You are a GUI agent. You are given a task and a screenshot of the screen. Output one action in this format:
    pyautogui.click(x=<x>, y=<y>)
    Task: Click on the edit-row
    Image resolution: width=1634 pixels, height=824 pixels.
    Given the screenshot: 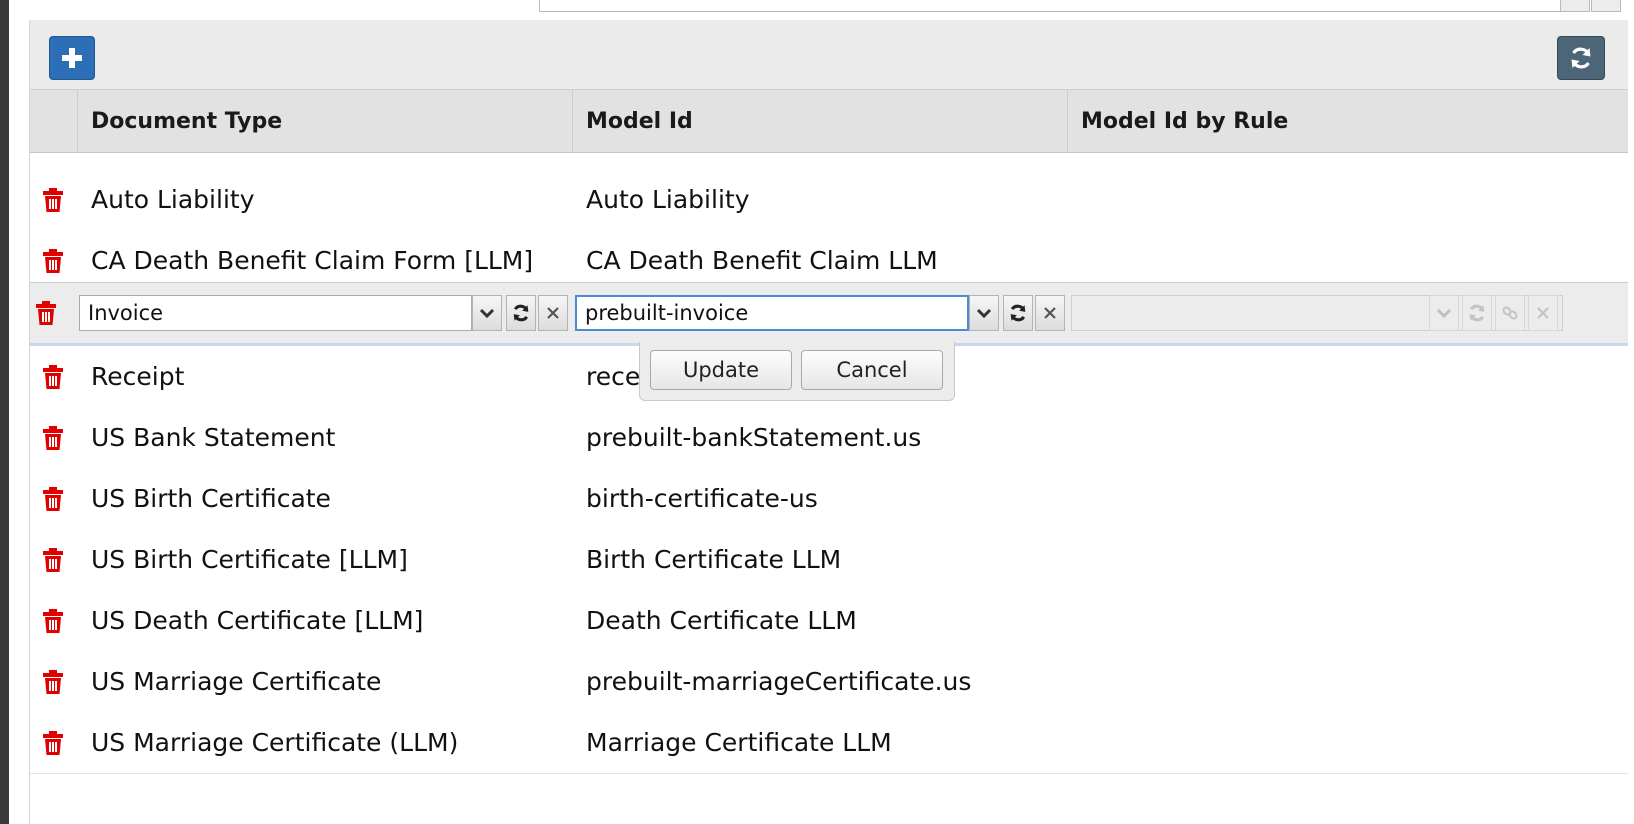 What is the action you would take?
    pyautogui.click(x=829, y=314)
    